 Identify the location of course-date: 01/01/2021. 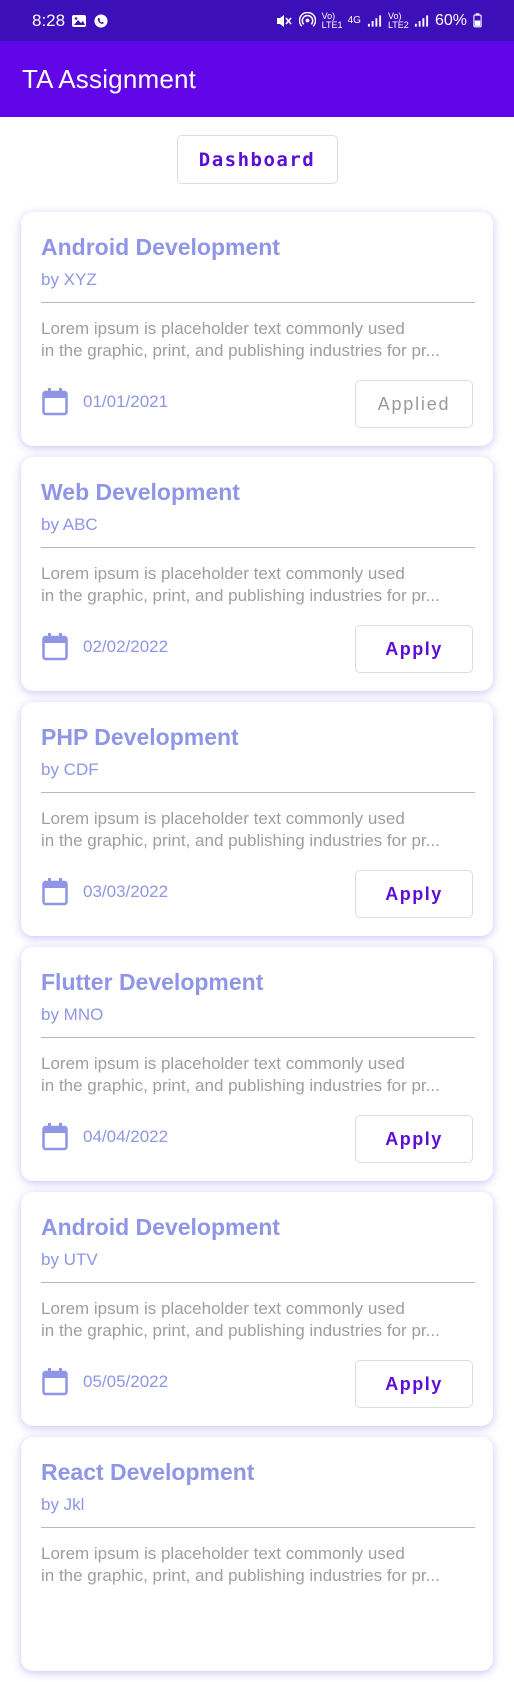
(126, 401).